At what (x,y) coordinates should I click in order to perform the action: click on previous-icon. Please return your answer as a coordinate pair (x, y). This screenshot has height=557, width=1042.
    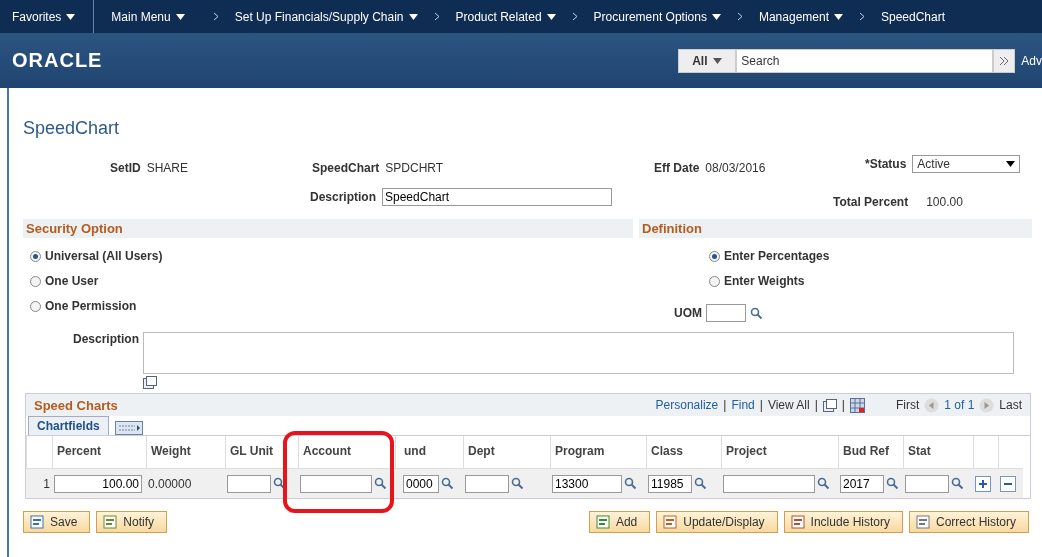
    Looking at the image, I should click on (932, 405).